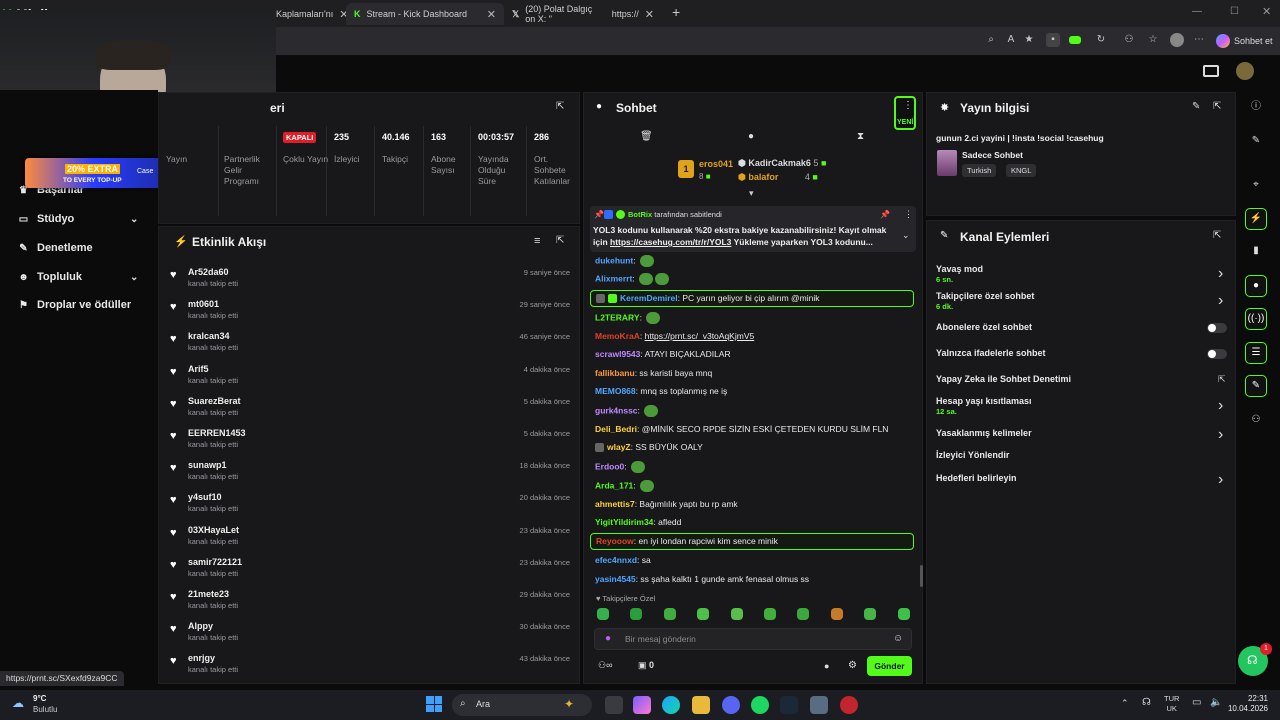 The image size is (1280, 720). Describe the element at coordinates (1245, 71) in the screenshot. I see `user-avatar` at that location.